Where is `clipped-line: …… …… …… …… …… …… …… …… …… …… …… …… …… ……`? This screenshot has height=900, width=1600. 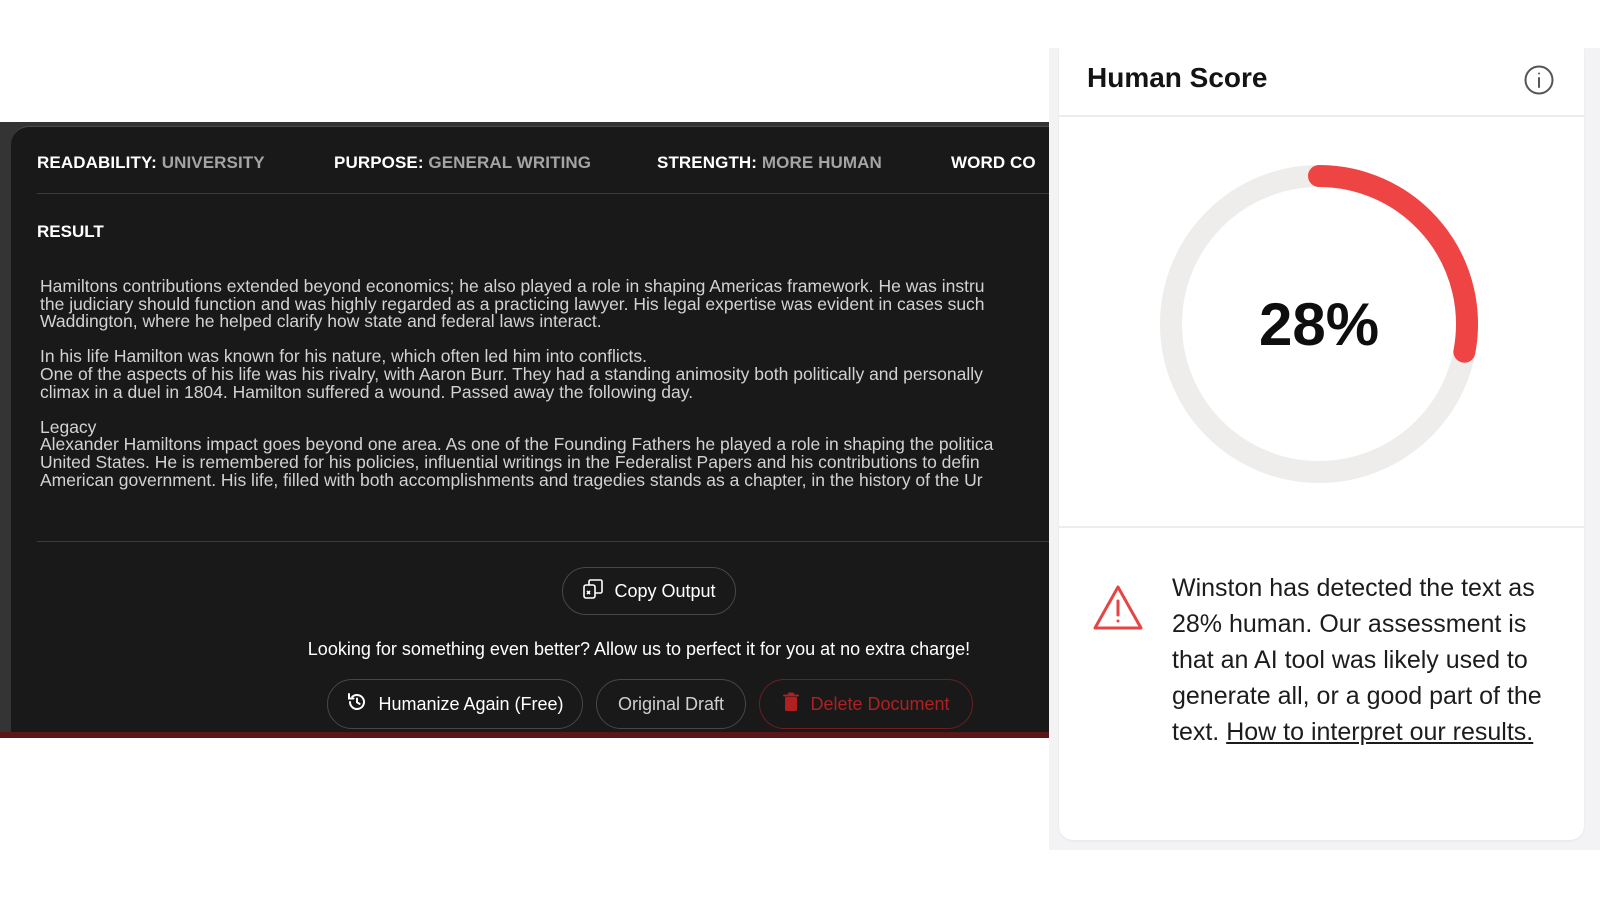
clipped-line: …… …… …… …… …… …… …… …… …… …… …… …… …… …… is located at coordinates (544, 259).